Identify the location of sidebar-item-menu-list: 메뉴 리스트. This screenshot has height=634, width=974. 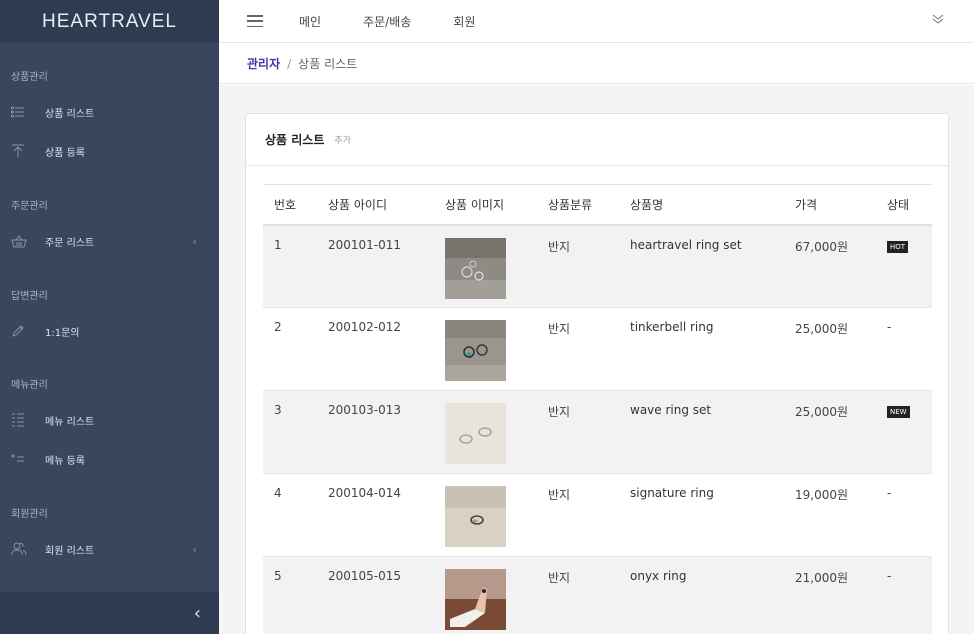
(111, 420).